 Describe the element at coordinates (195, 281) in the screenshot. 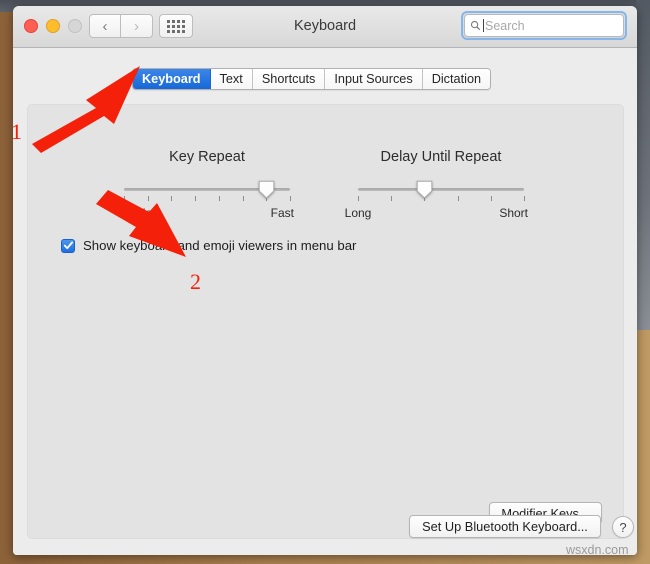

I see `annotation-number-2: 2` at that location.